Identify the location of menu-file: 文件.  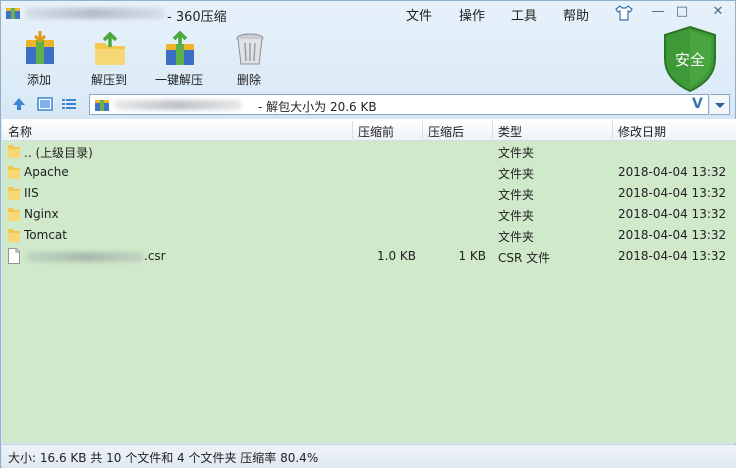
(419, 14).